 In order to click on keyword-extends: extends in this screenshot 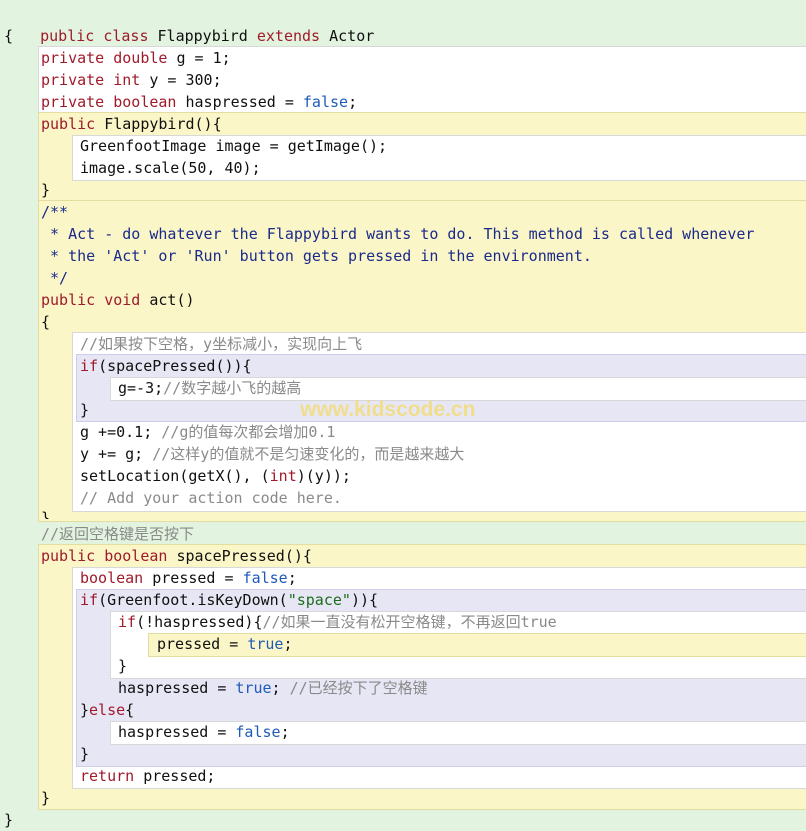, I will do `click(288, 36)`.